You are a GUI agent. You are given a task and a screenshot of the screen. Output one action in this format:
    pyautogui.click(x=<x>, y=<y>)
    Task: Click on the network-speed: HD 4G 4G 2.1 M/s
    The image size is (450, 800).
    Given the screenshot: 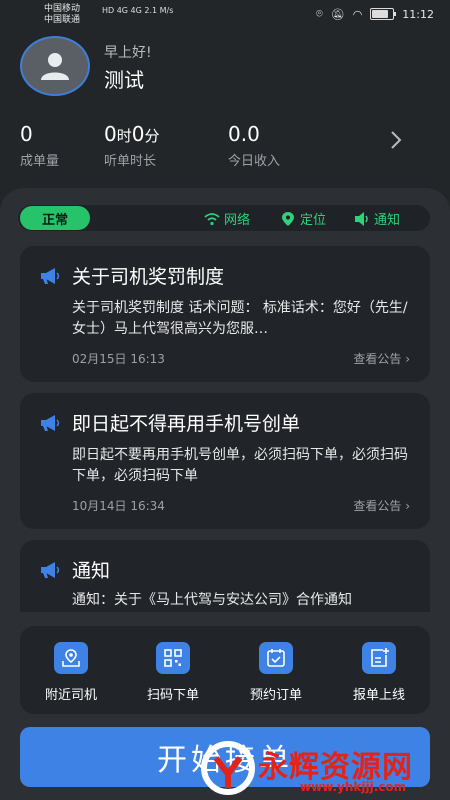 What is the action you would take?
    pyautogui.click(x=138, y=10)
    